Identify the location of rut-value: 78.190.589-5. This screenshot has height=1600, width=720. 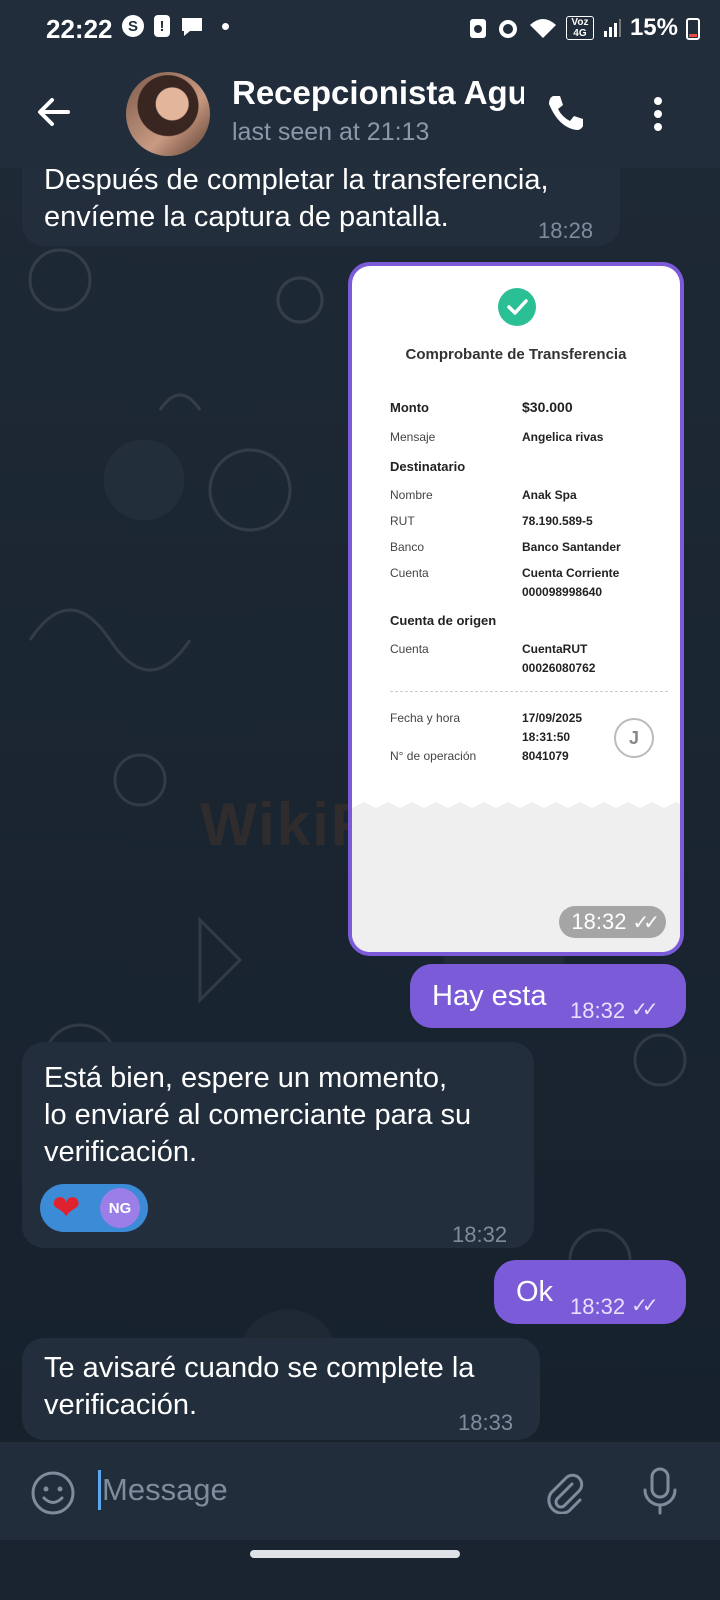
(557, 521).